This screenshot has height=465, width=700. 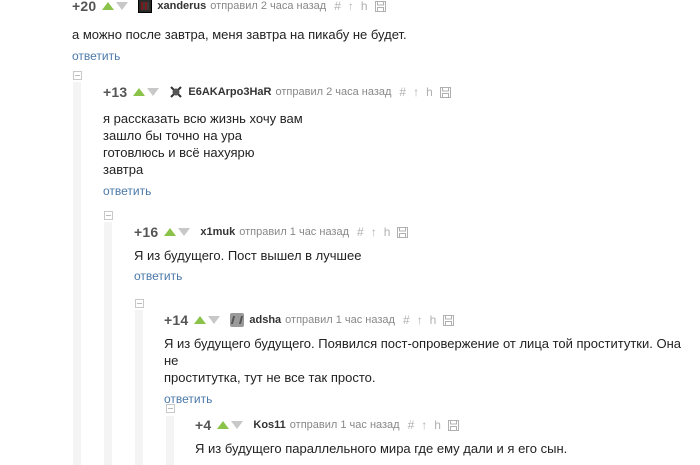 What do you see at coordinates (84, 7) in the screenshot?
I see `comment-rating: +20` at bounding box center [84, 7].